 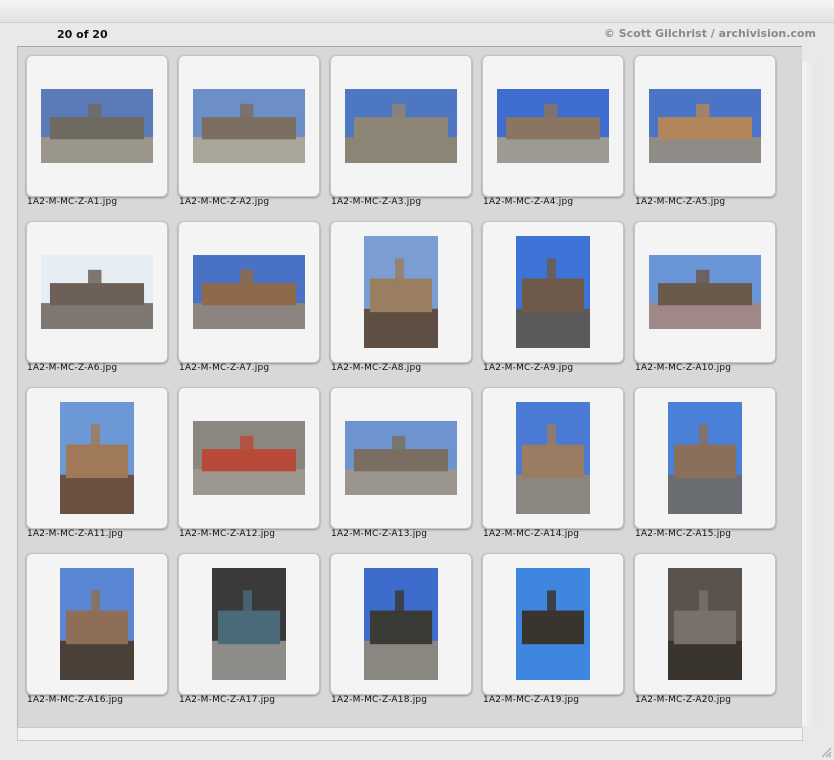 I want to click on resize-grip-icon, so click(x=826, y=752).